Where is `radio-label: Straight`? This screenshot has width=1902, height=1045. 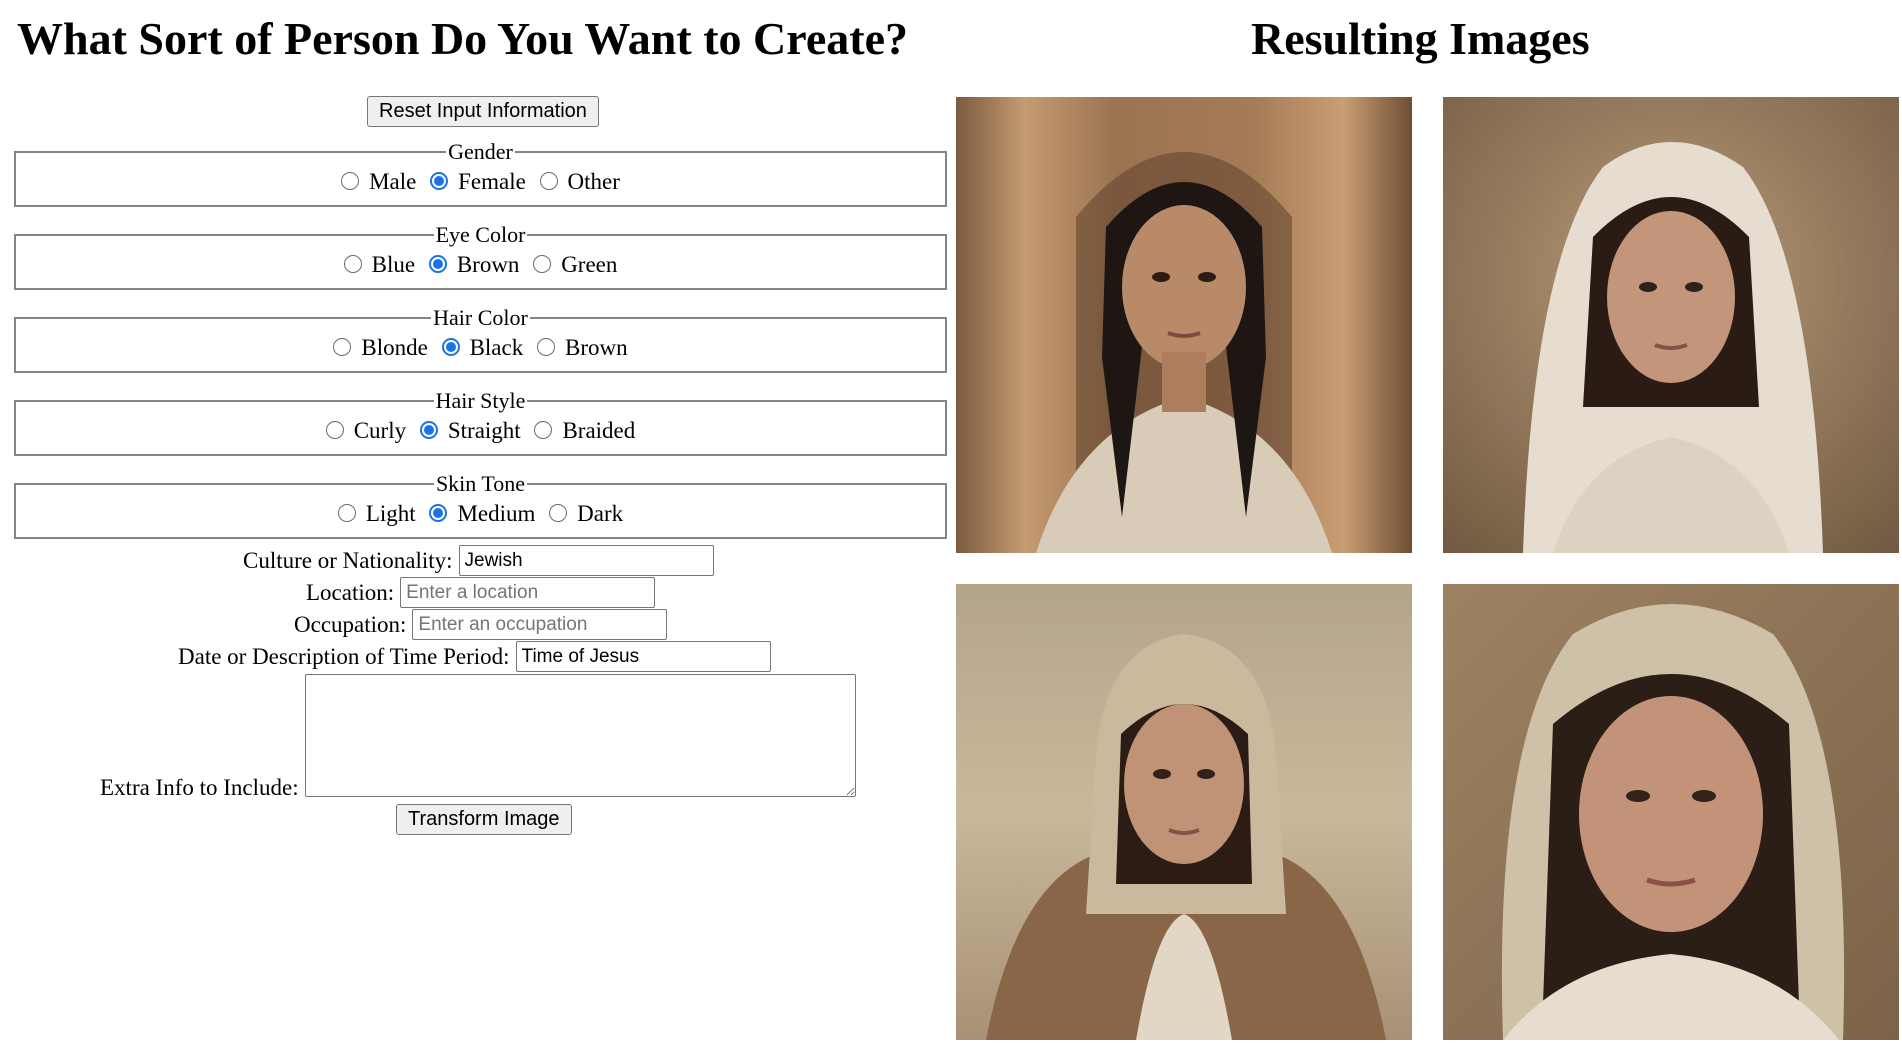 radio-label: Straight is located at coordinates (484, 430).